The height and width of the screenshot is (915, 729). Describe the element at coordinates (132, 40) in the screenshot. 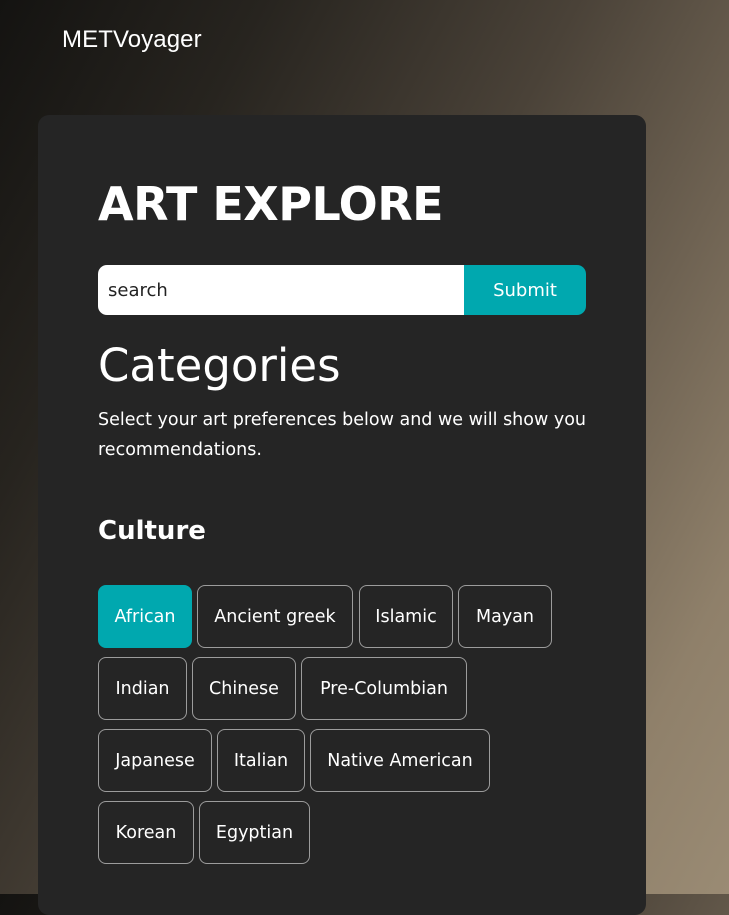

I see `brand-logo-link: METVoyager` at that location.